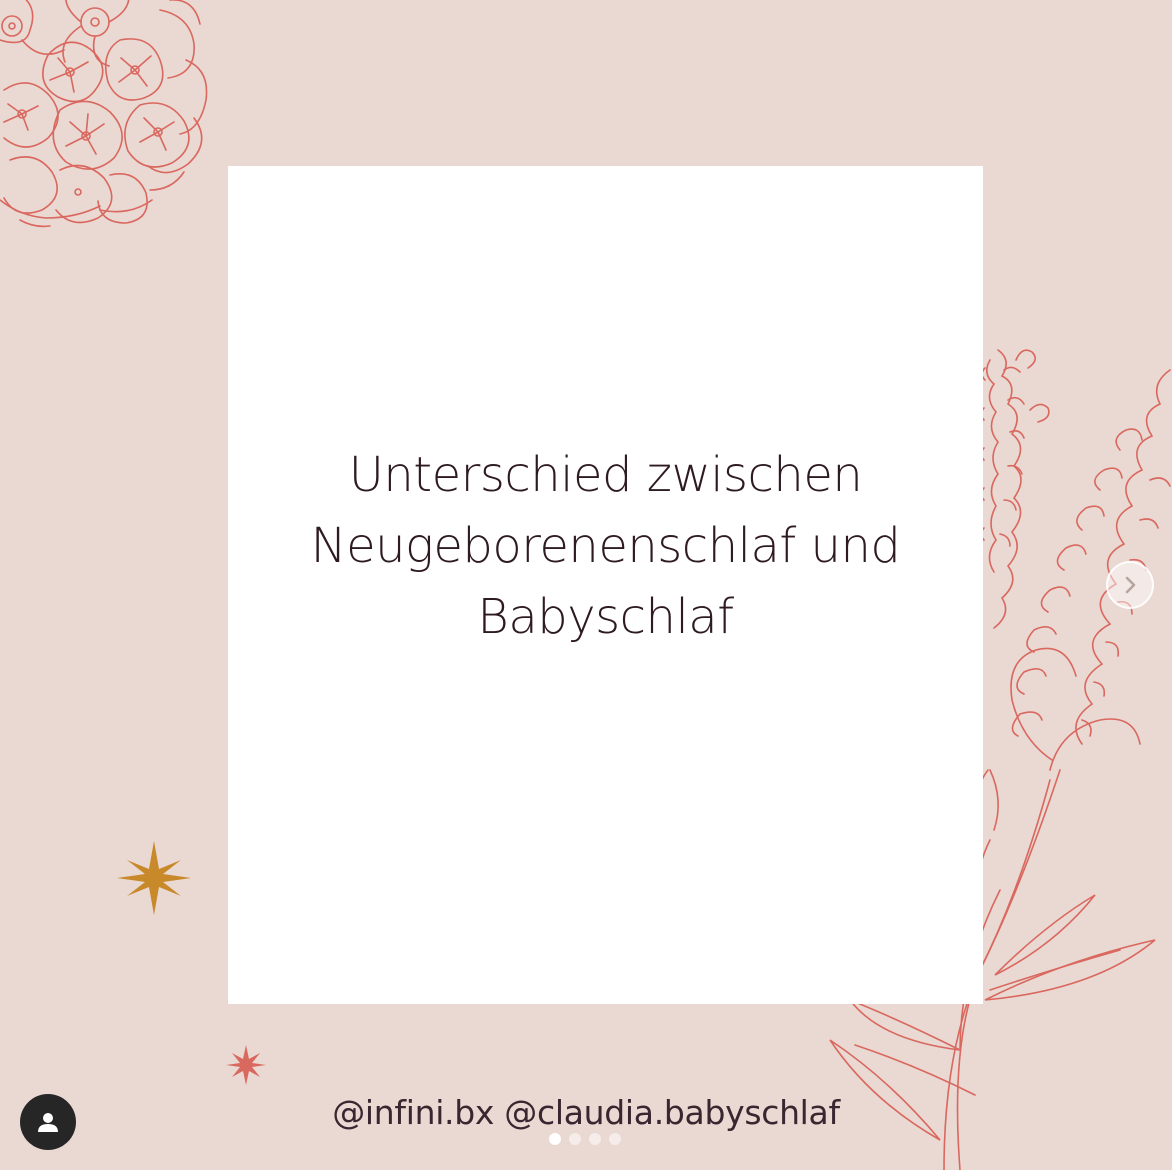 Image resolution: width=1172 pixels, height=1170 pixels. I want to click on star-icon-gold-bottom, so click(154, 878).